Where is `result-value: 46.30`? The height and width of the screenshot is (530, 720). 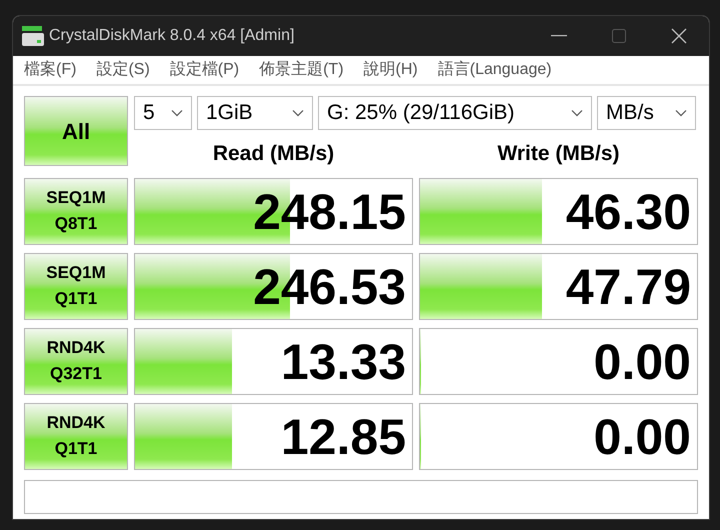 result-value: 46.30 is located at coordinates (628, 211).